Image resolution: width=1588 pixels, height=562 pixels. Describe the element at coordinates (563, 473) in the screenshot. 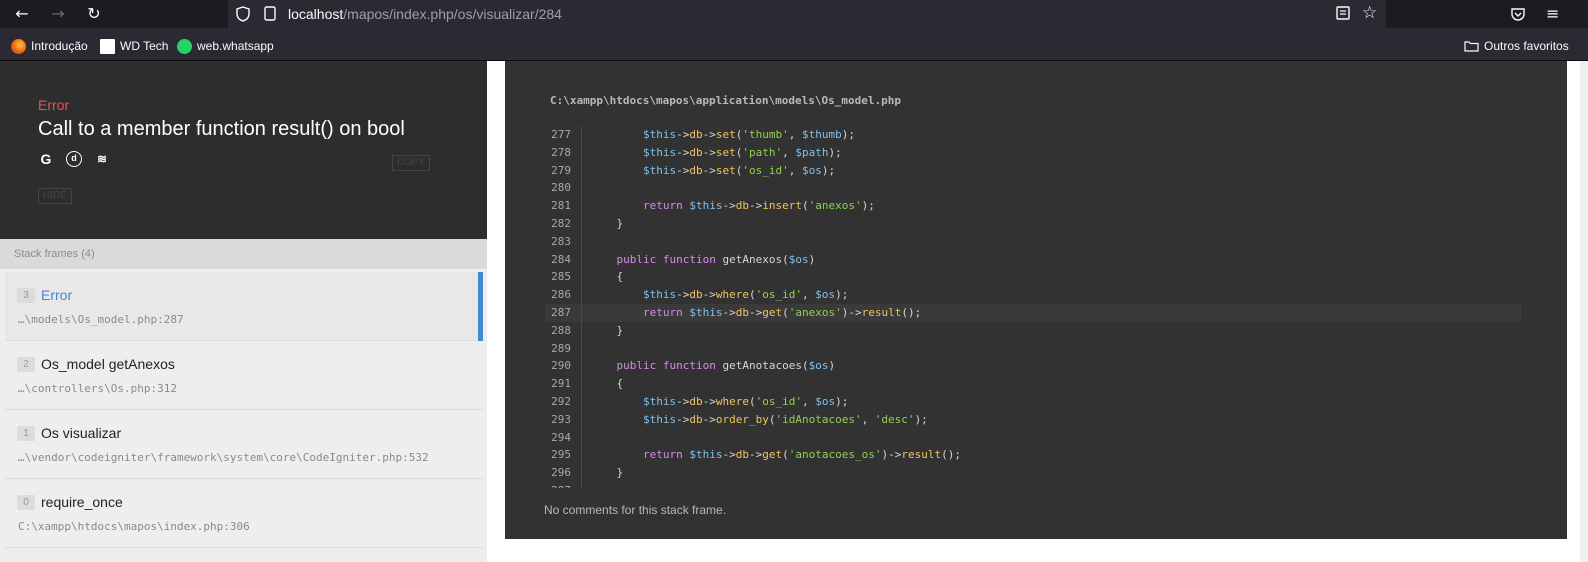

I see `line-number: 296` at that location.